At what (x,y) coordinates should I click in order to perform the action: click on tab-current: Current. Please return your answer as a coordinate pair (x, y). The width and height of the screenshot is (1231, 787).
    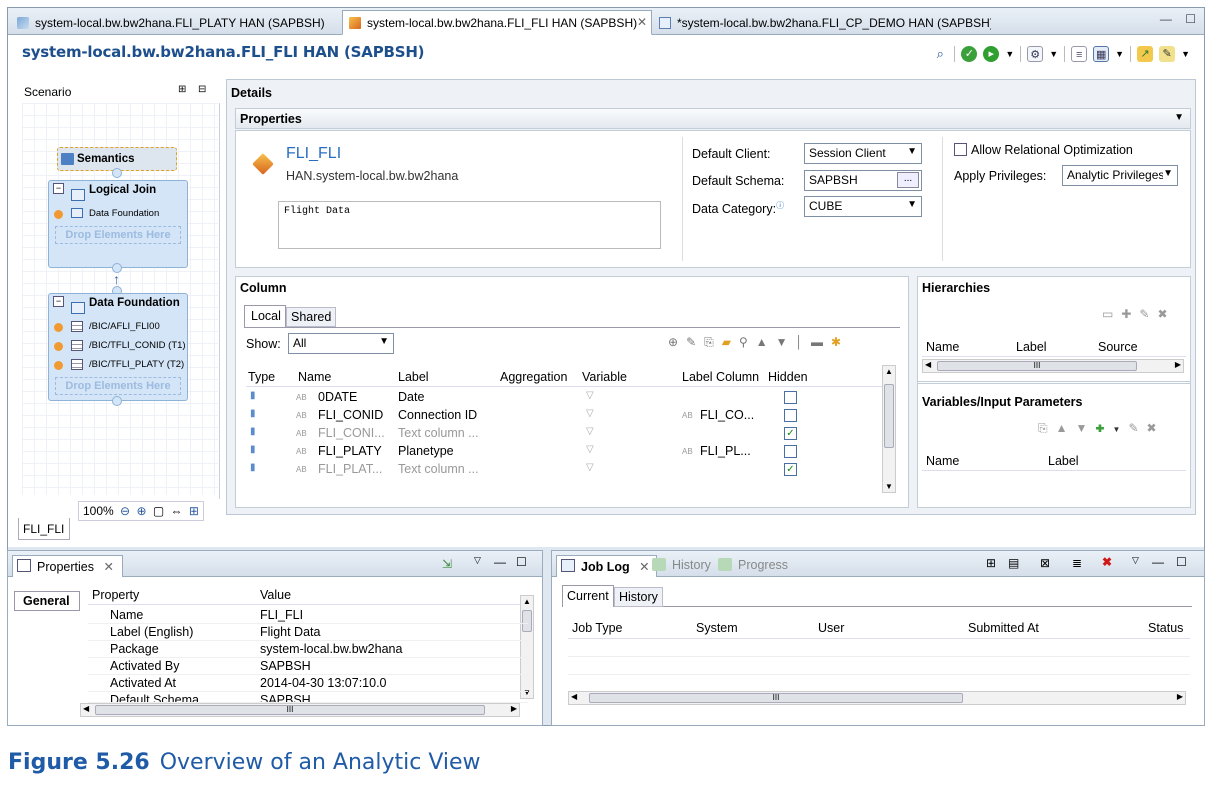
    Looking at the image, I should click on (588, 596).